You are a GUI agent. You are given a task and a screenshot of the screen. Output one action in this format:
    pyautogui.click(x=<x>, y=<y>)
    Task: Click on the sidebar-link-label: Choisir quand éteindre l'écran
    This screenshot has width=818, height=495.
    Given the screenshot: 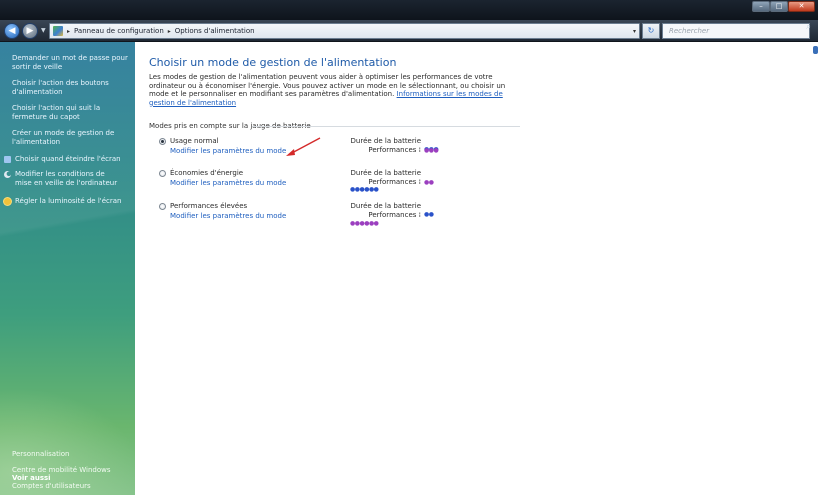 What is the action you would take?
    pyautogui.click(x=68, y=159)
    